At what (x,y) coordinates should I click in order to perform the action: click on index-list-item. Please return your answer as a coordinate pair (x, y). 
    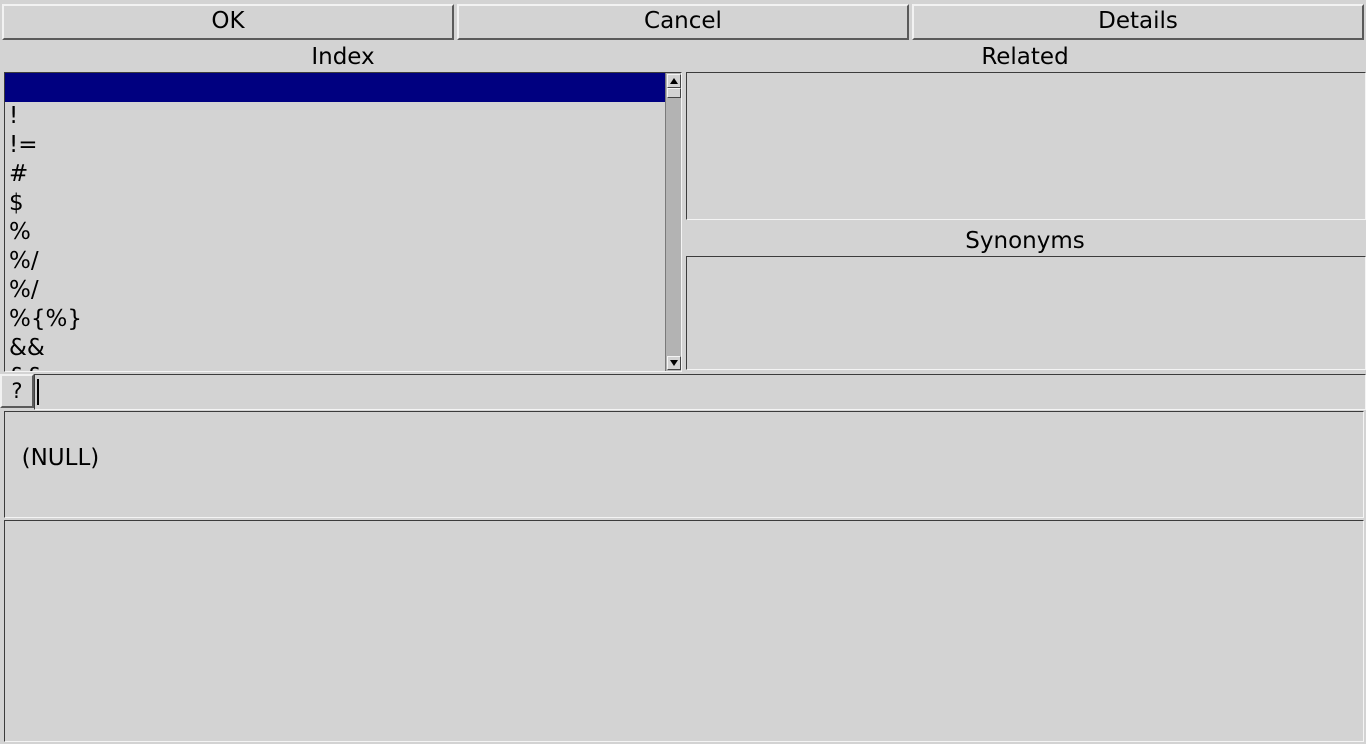
    Looking at the image, I should click on (335, 87).